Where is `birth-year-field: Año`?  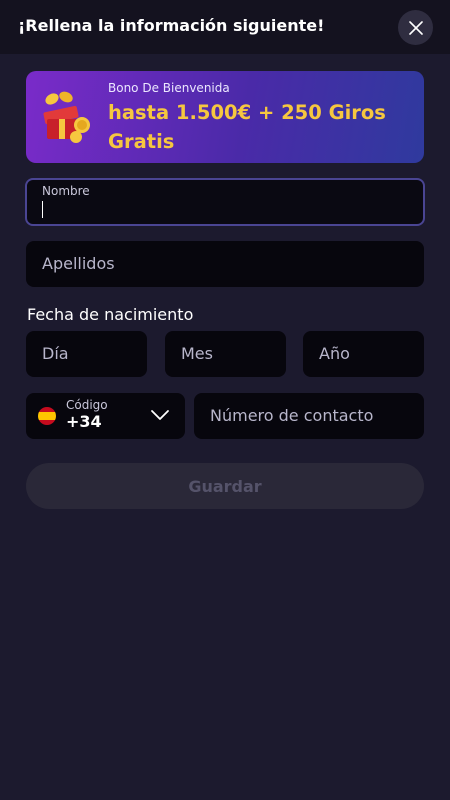 birth-year-field: Año is located at coordinates (363, 354).